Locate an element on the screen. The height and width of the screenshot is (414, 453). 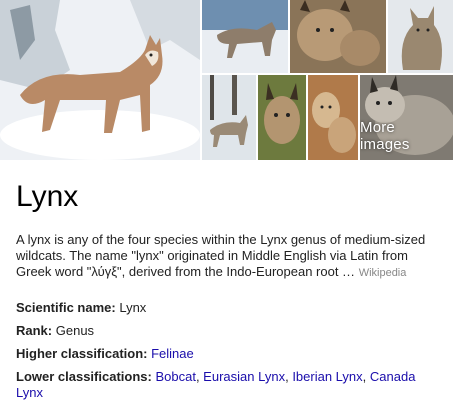
felinae-link: Felinae is located at coordinates (172, 353).